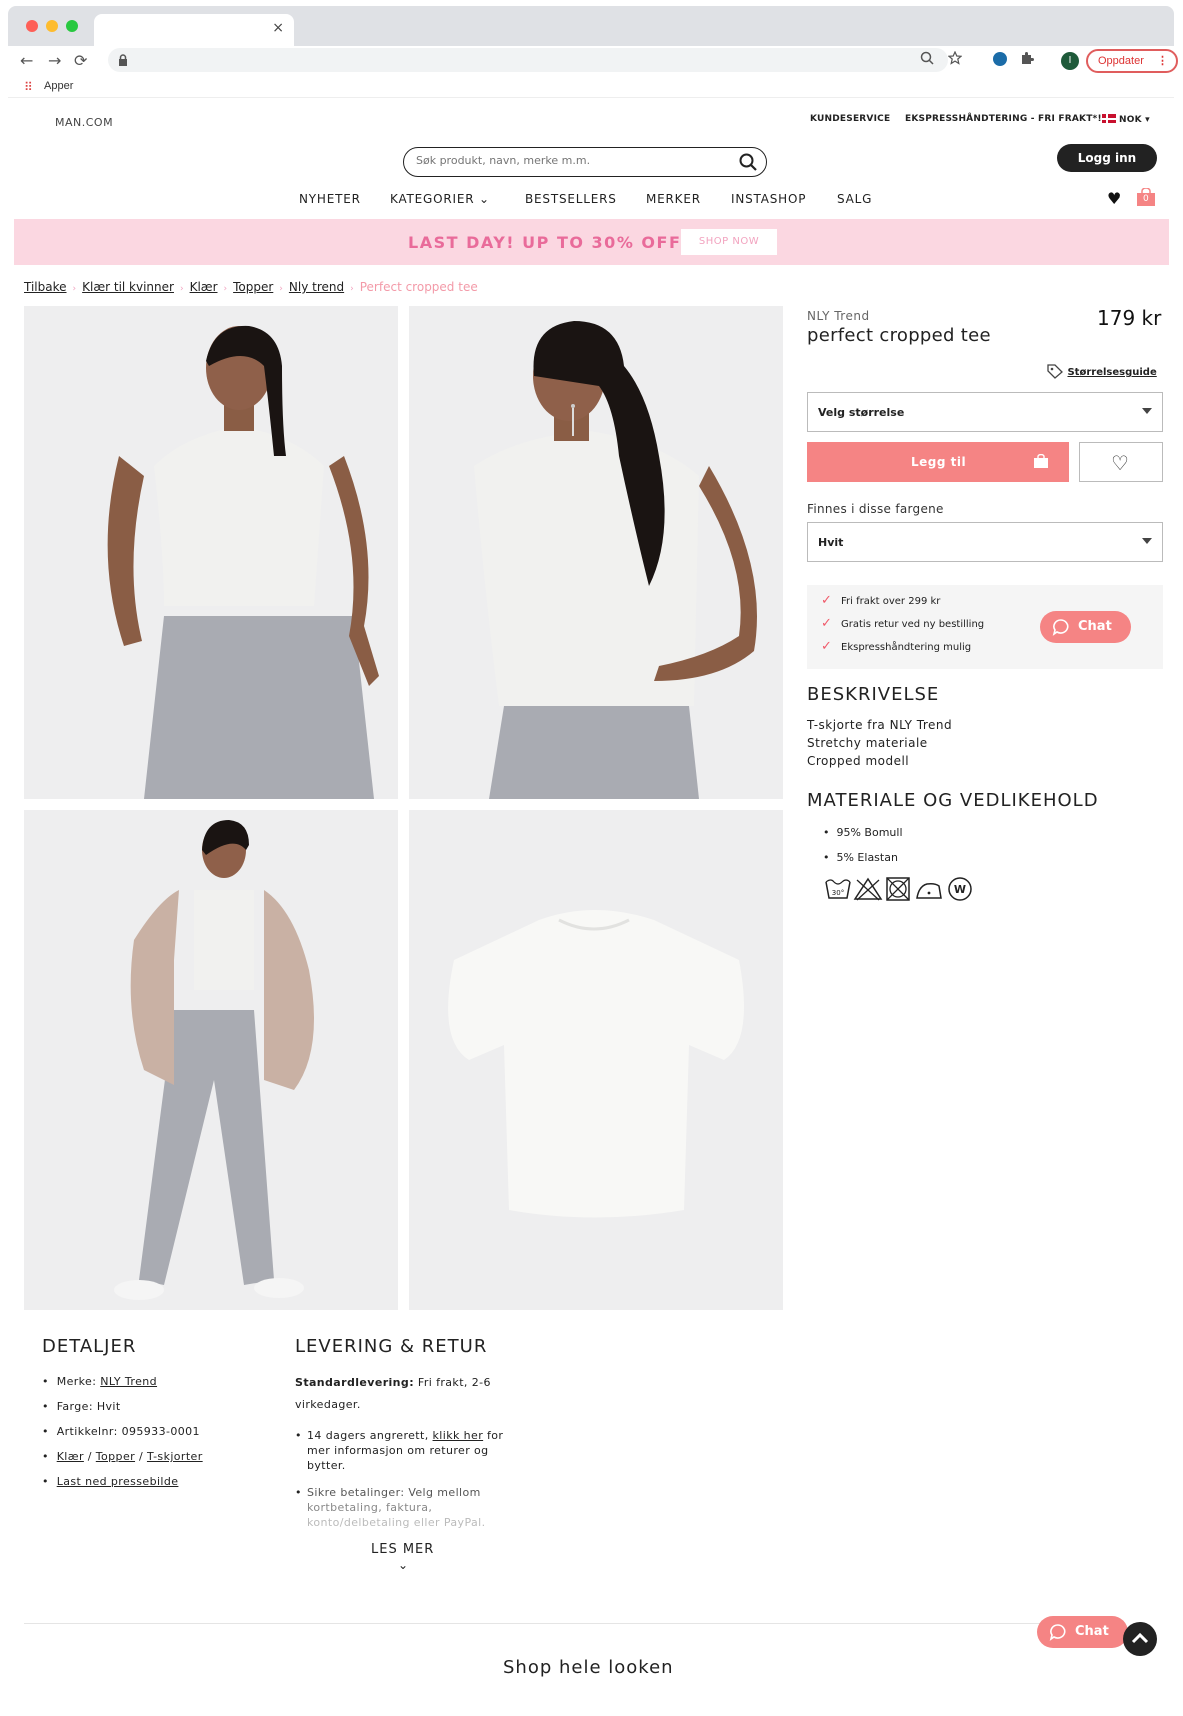 Image resolution: width=1183 pixels, height=1716 pixels. I want to click on payment-line: kortbetaling, faktura,, so click(370, 1507).